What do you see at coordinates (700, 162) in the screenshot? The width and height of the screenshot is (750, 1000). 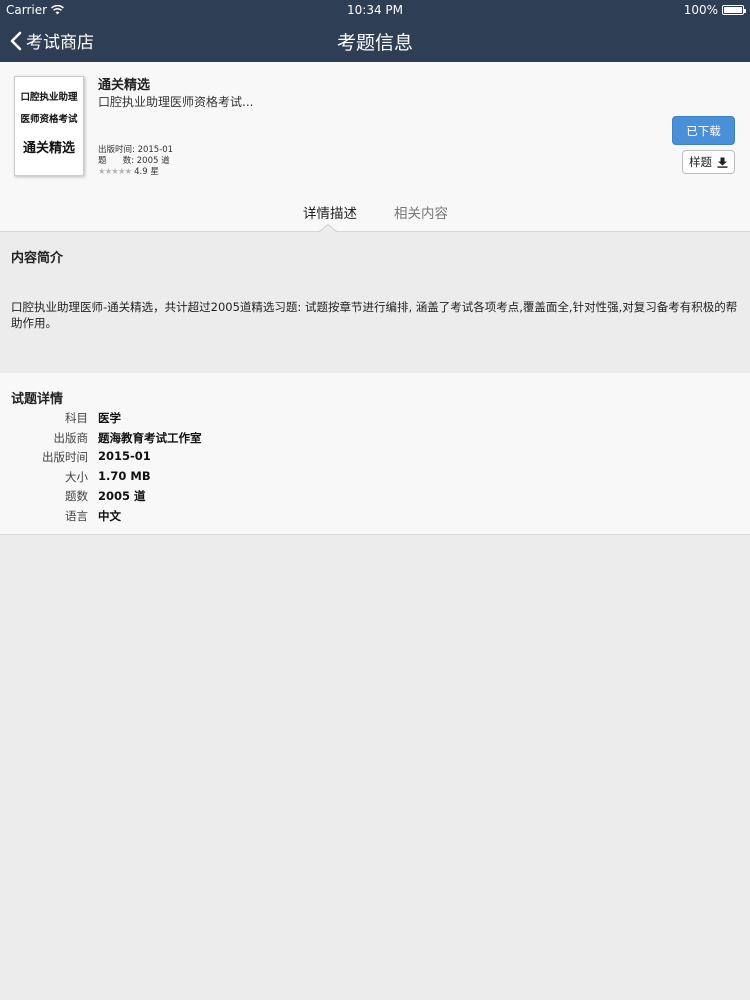 I see `sample-label: 样题` at bounding box center [700, 162].